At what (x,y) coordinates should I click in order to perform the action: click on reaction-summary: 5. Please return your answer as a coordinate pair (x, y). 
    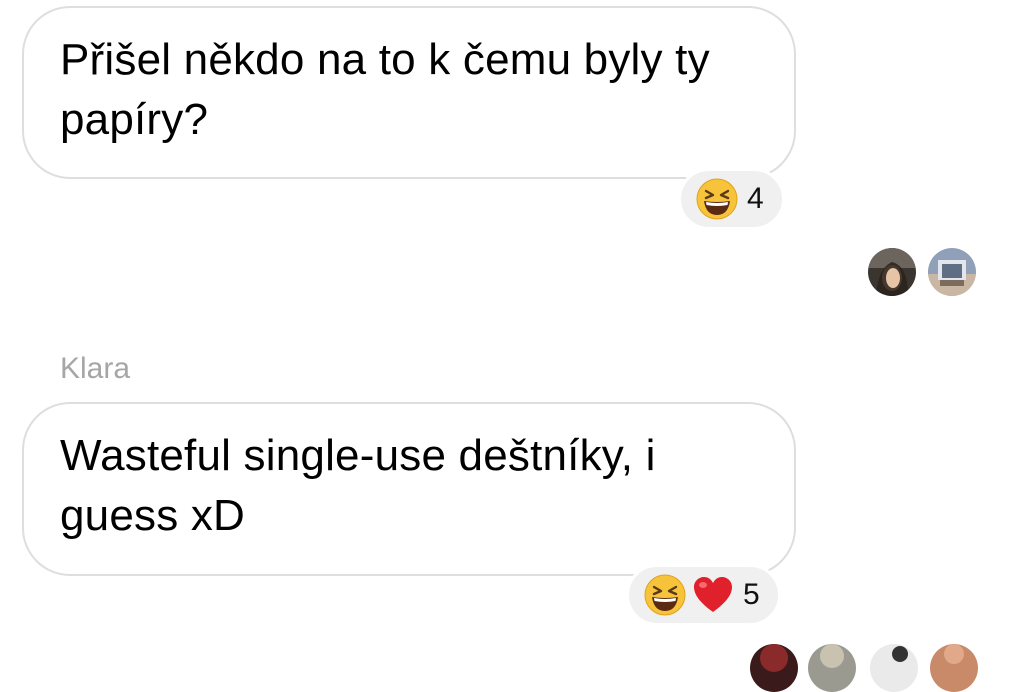
    Looking at the image, I should click on (703, 595).